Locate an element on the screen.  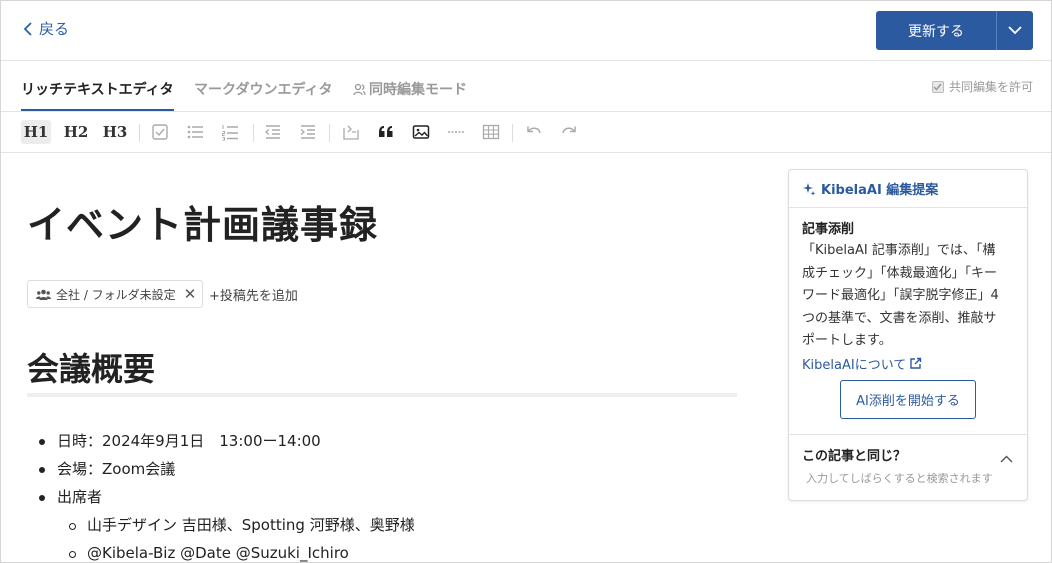
update-button: 更新する is located at coordinates (936, 30).